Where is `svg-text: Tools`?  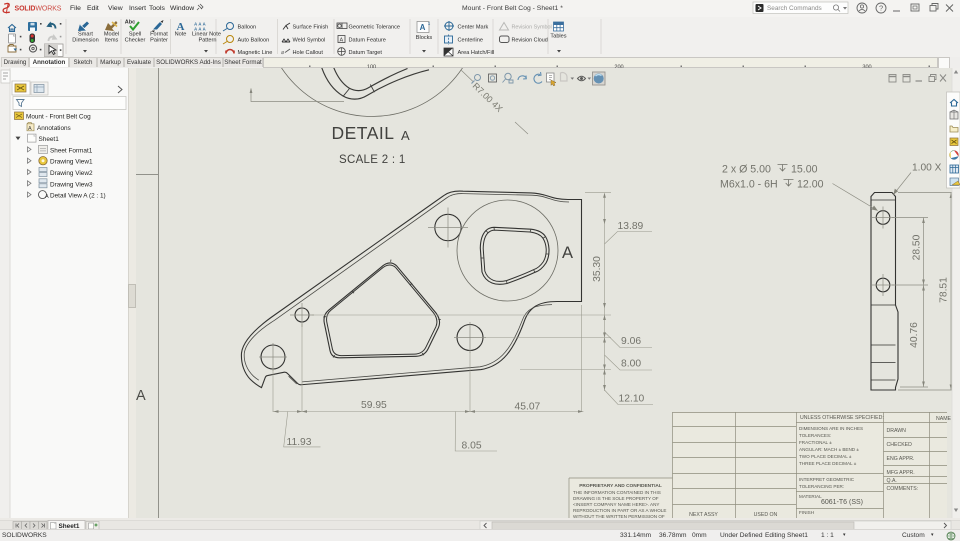 svg-text: Tools is located at coordinates (157, 8).